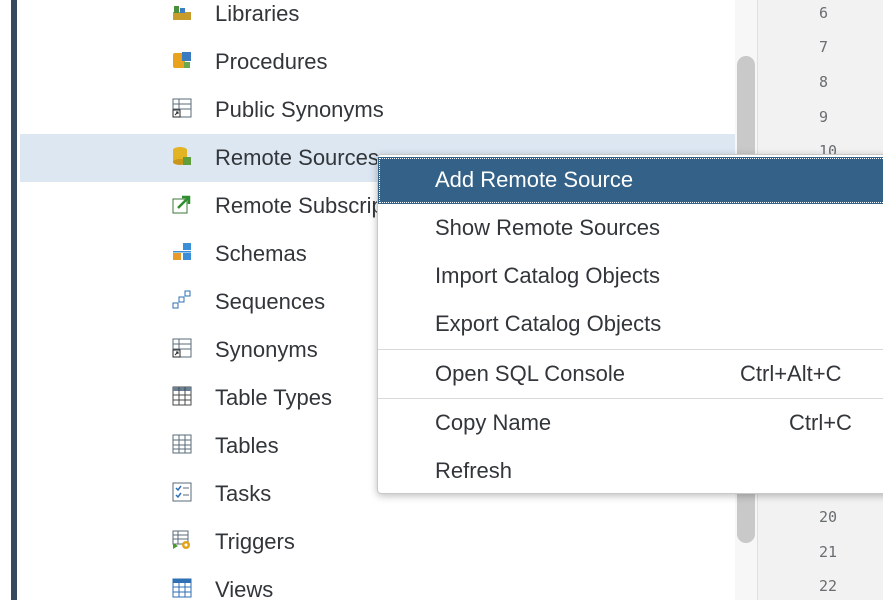 Image resolution: width=883 pixels, height=614 pixels. What do you see at coordinates (266, 349) in the screenshot?
I see `tree-item-label: Synonyms` at bounding box center [266, 349].